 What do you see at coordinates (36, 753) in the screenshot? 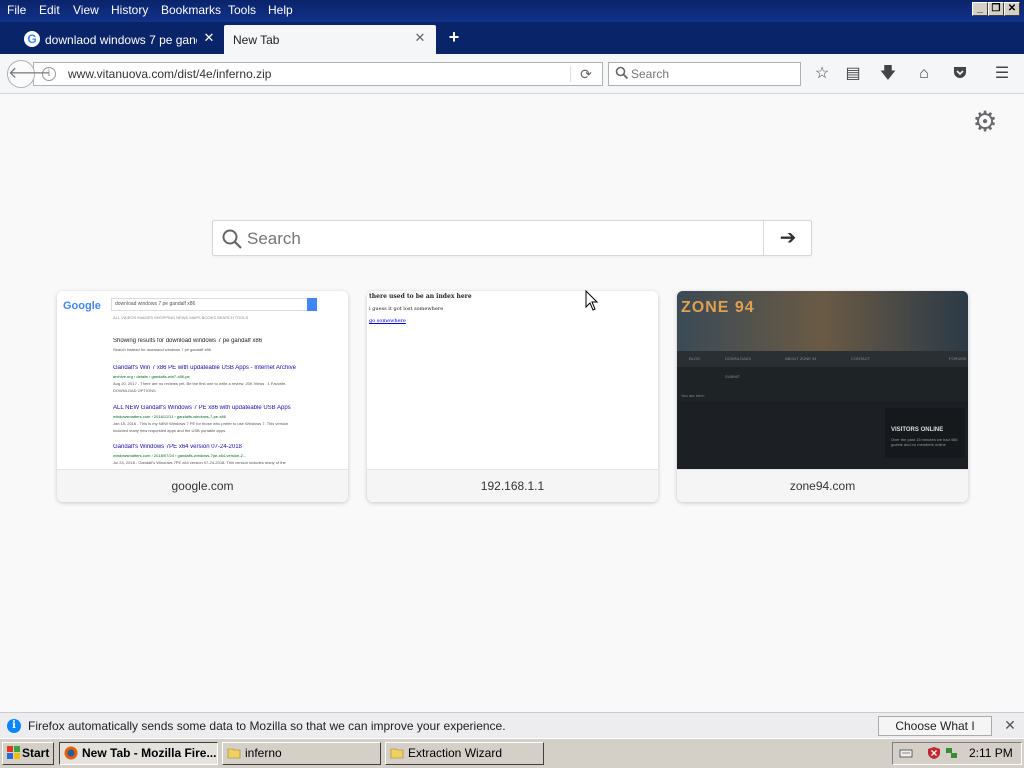
I see `start-label: Start` at bounding box center [36, 753].